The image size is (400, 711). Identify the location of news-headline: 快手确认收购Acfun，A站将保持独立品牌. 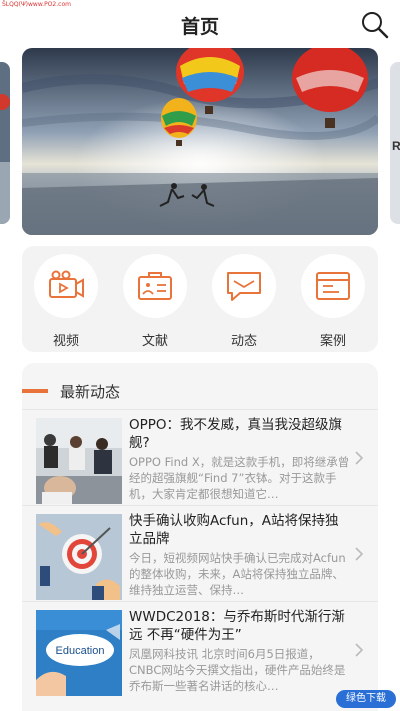
(234, 530).